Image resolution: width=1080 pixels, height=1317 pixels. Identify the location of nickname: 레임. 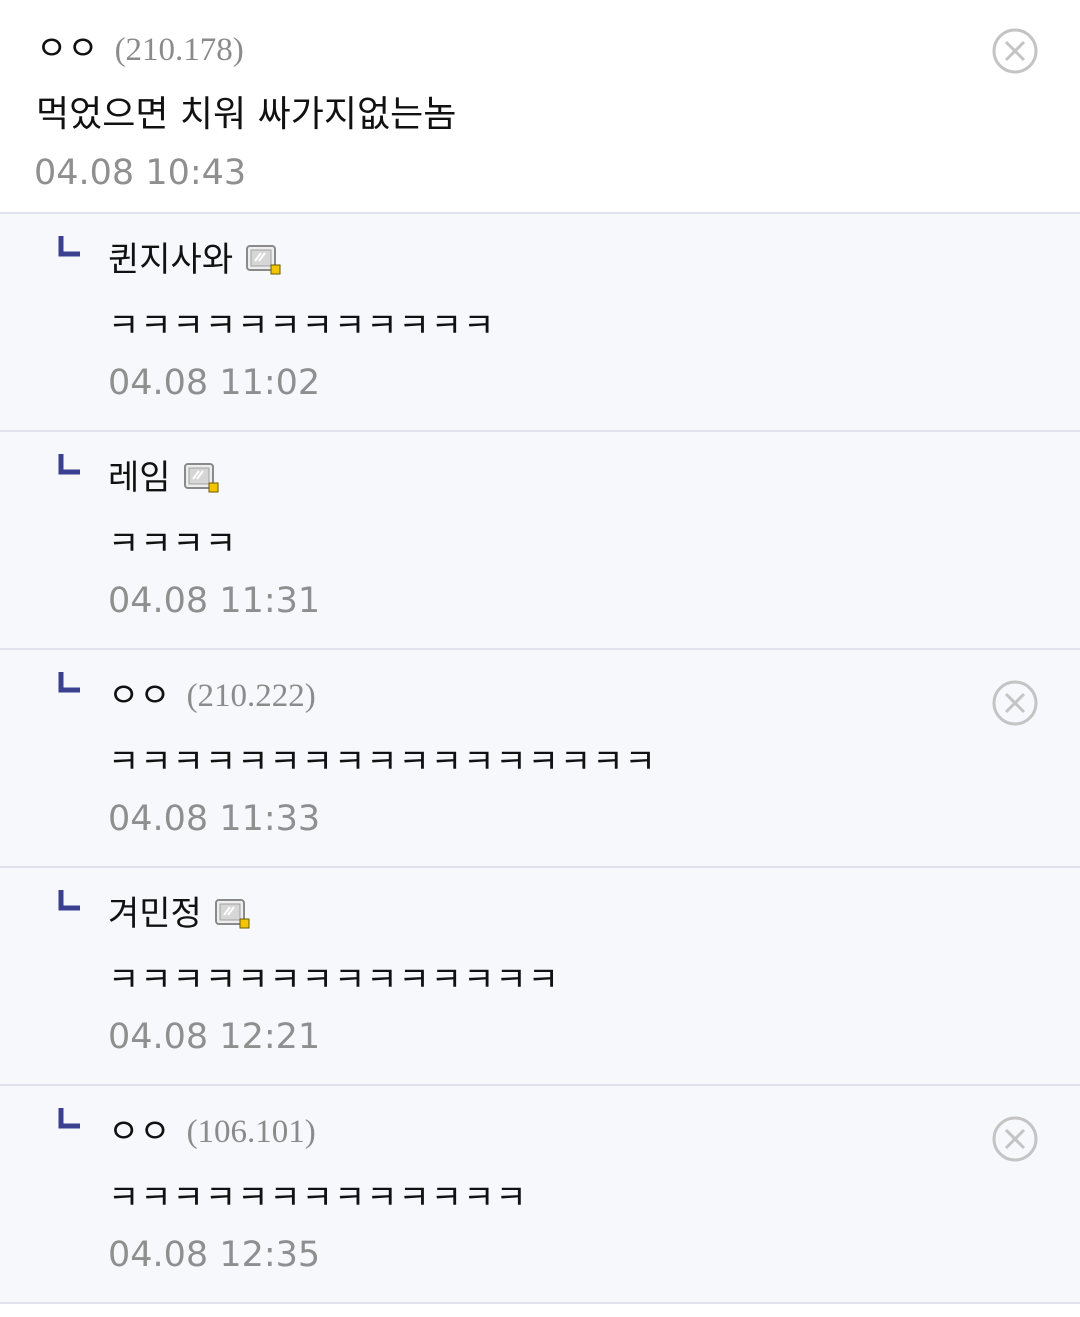
(139, 478).